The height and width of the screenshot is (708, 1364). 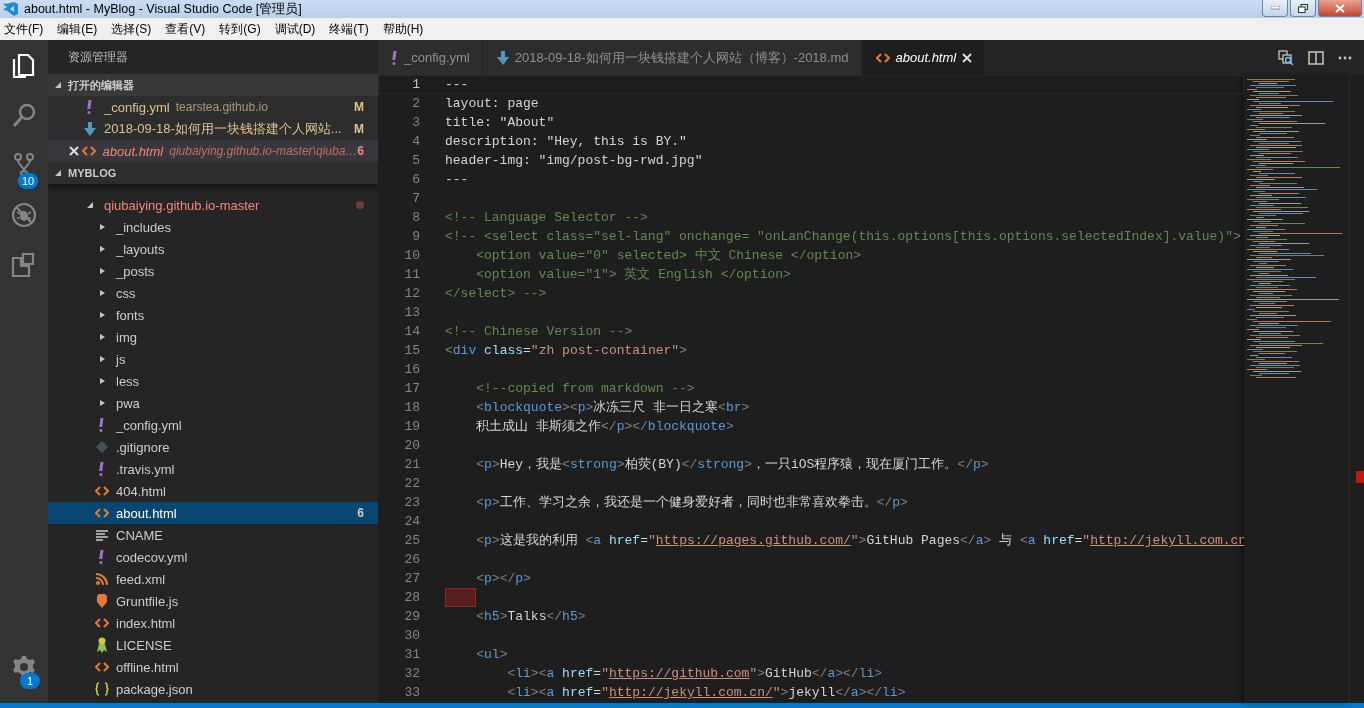 I want to click on line-number: 5, so click(x=416, y=161).